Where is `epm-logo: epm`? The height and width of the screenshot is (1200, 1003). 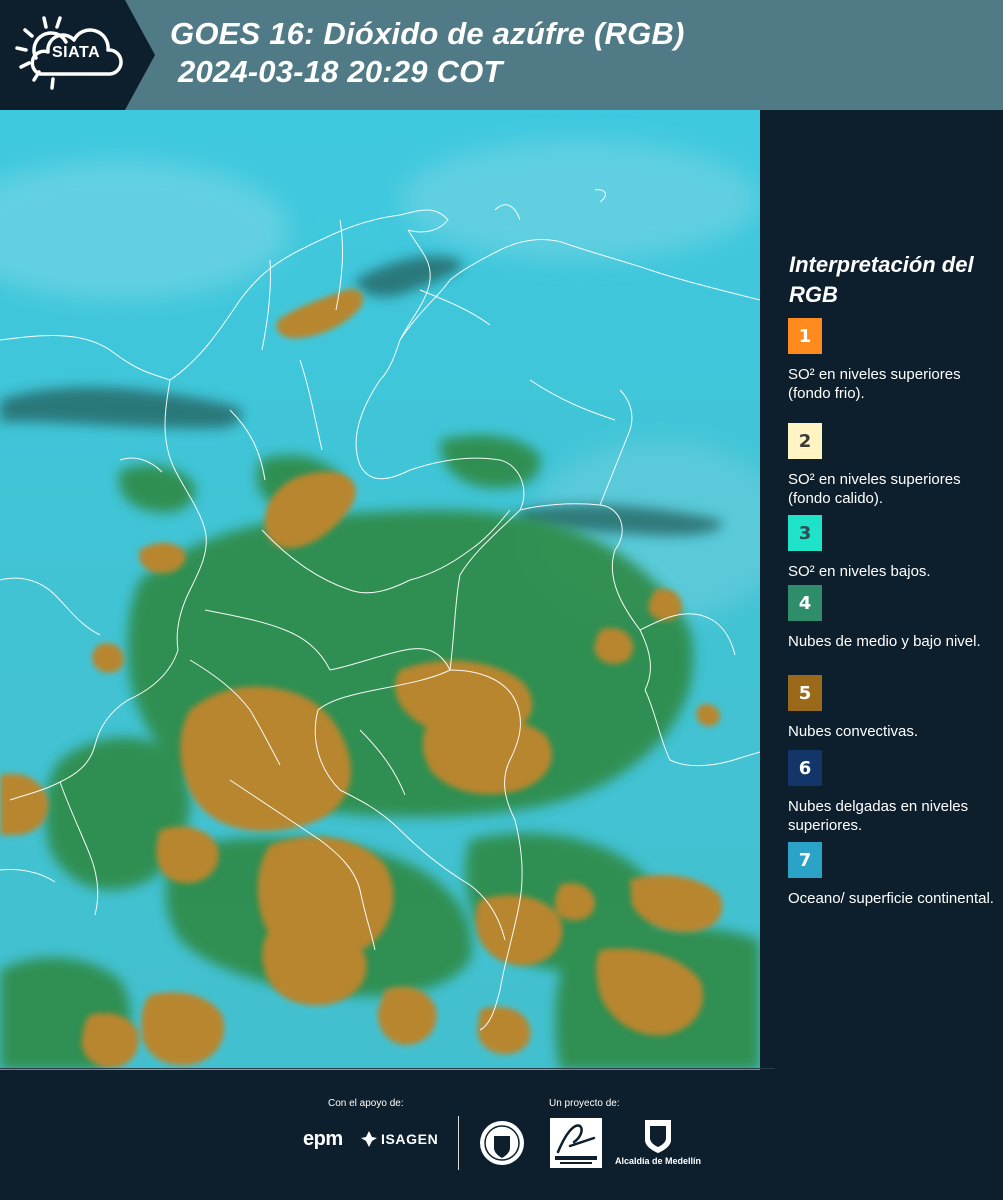
epm-logo: epm is located at coordinates (323, 1139).